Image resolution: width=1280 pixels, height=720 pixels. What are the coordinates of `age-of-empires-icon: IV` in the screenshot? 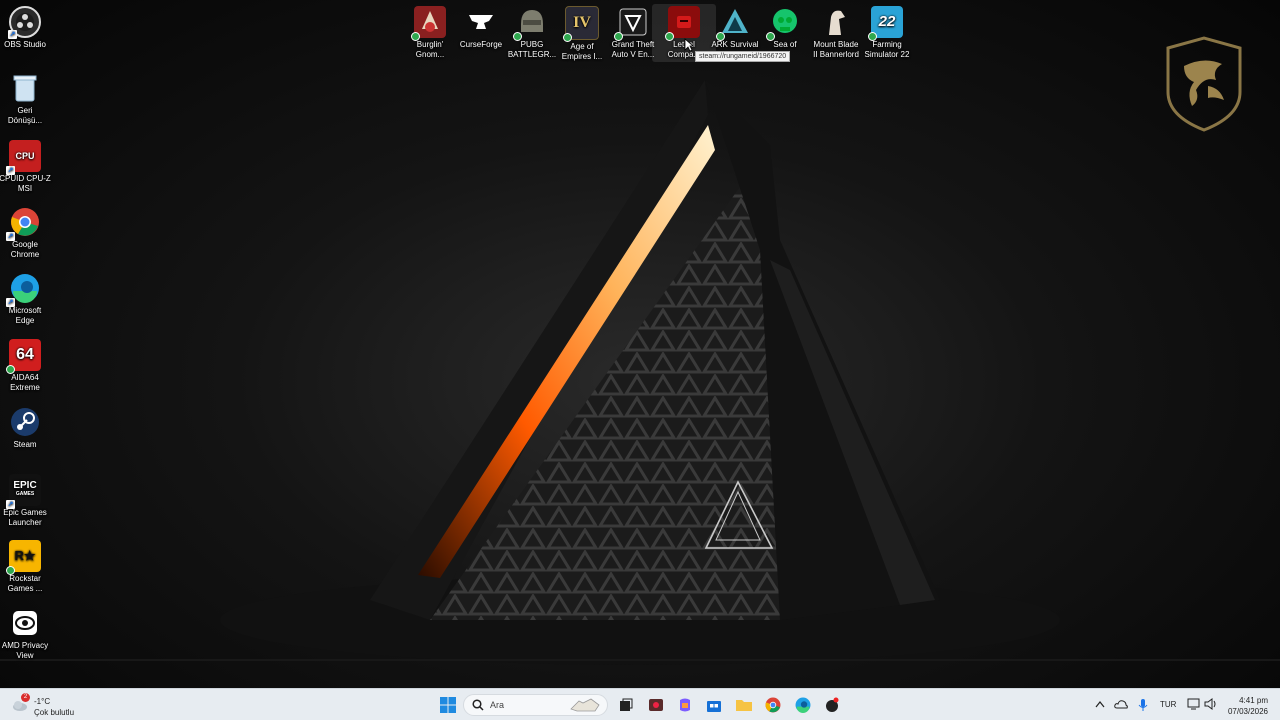 It's located at (581, 24).